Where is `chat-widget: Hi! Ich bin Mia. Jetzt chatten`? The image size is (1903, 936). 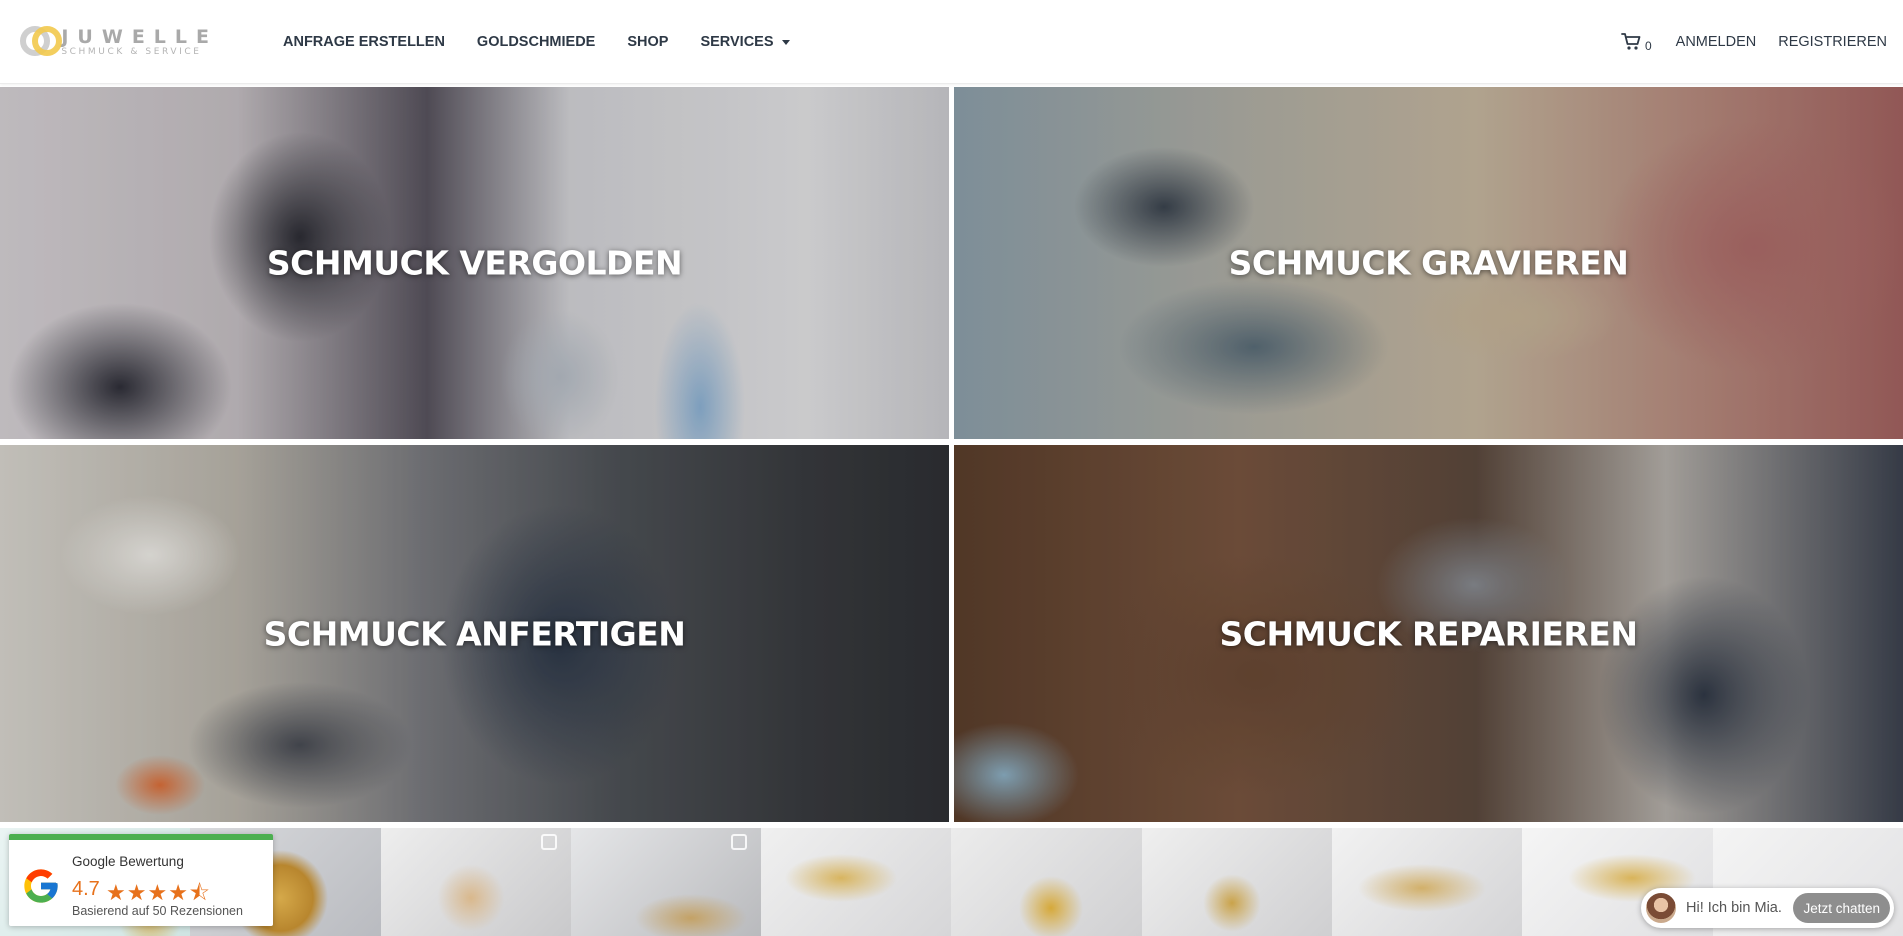
chat-widget: Hi! Ich bin Mia. Jetzt chatten is located at coordinates (1767, 908).